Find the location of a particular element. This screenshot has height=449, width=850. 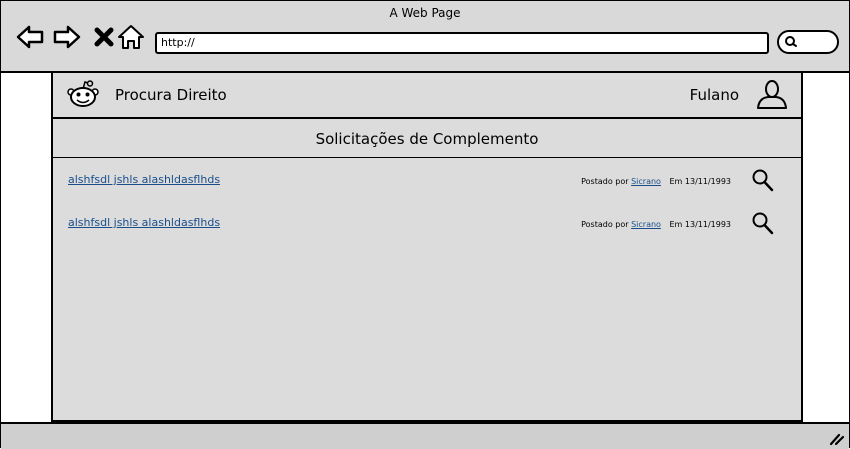

forward-arrow-icon is located at coordinates (67, 37).